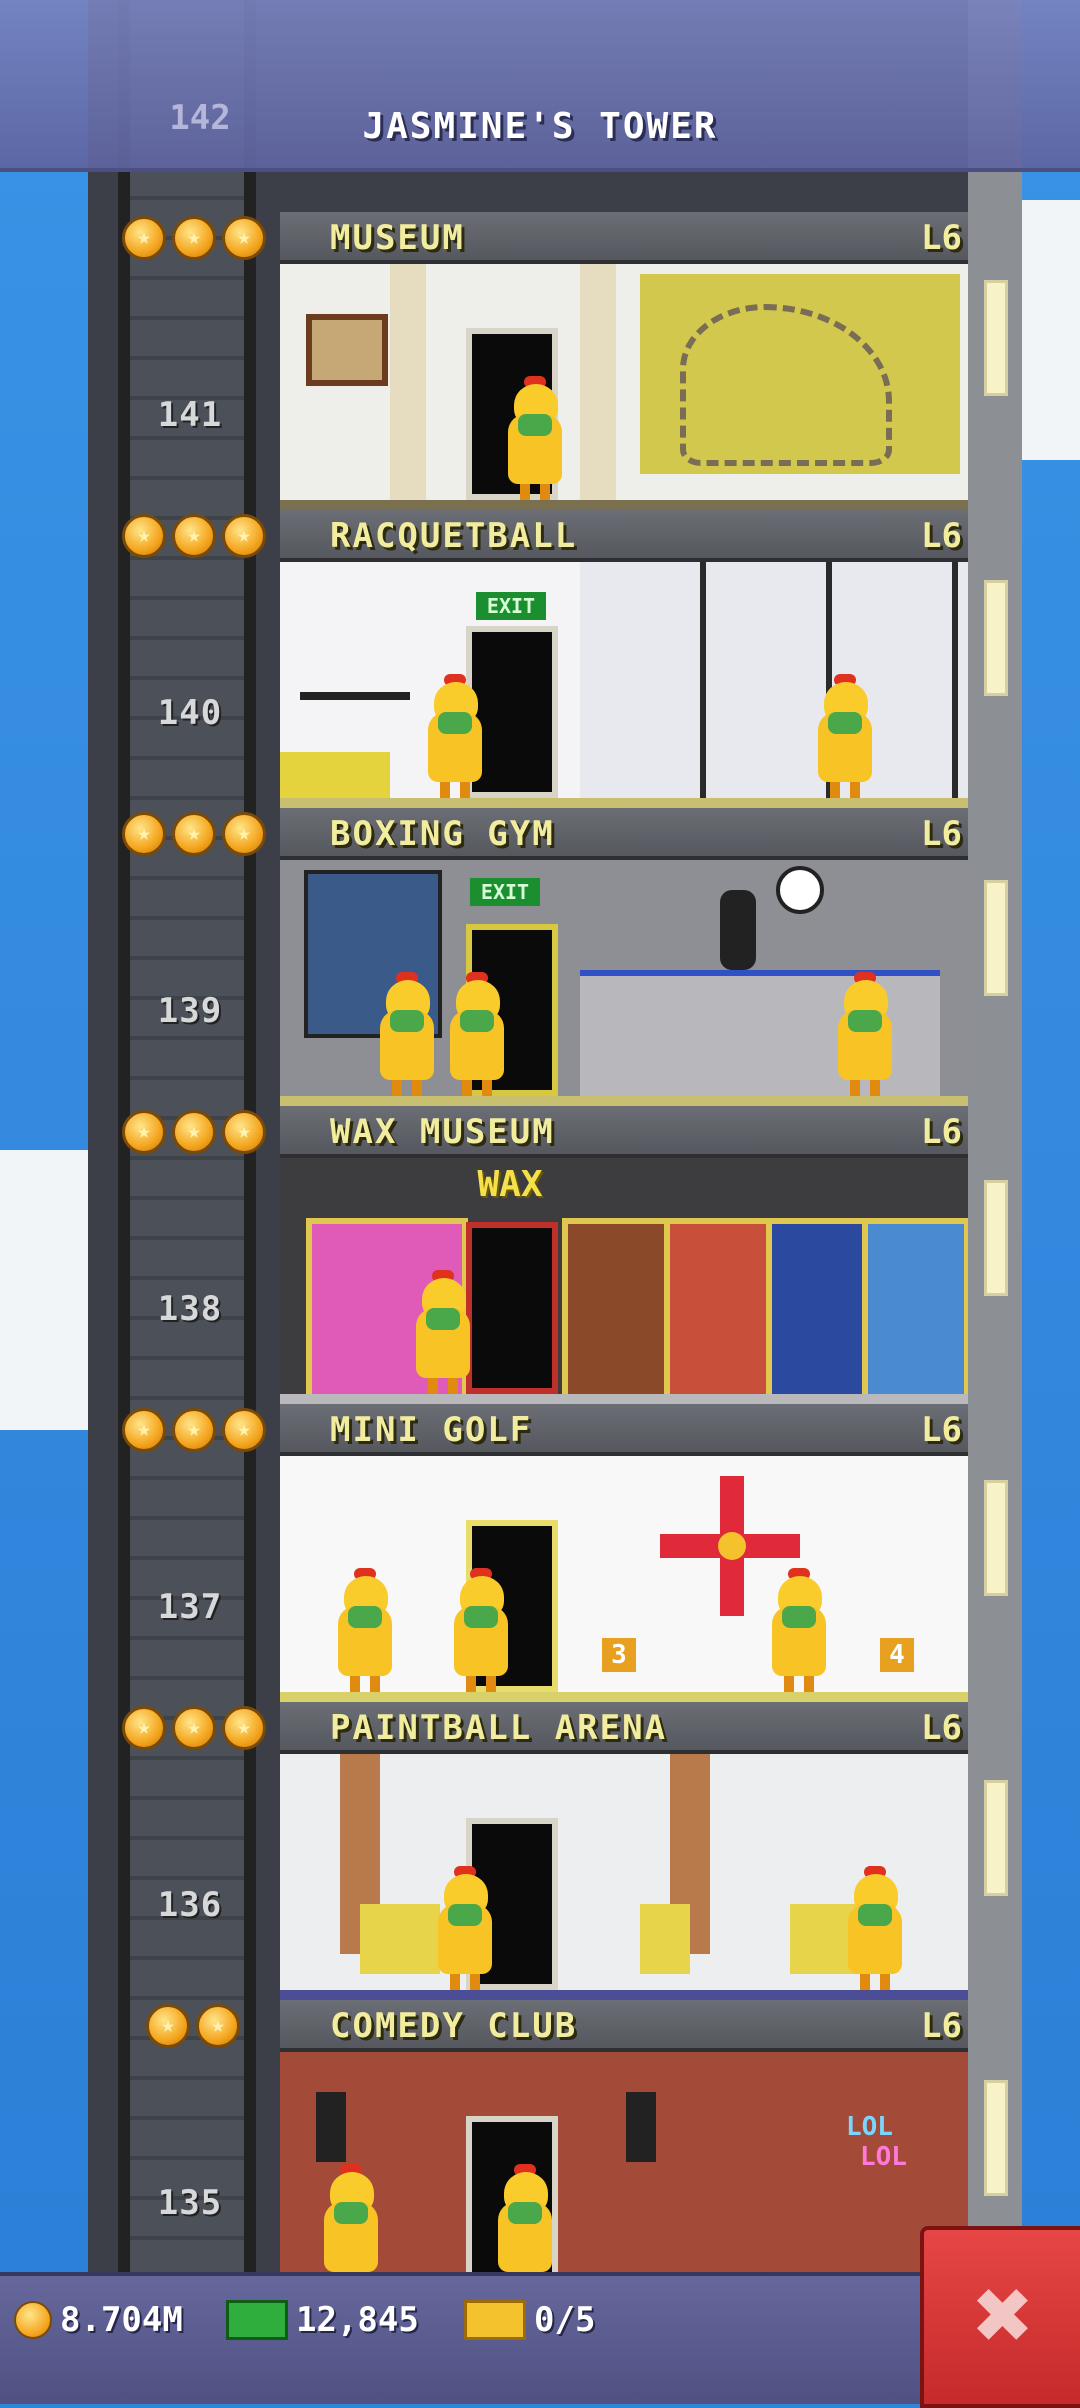  Describe the element at coordinates (190, 415) in the screenshot. I see `floor-number: 141` at that location.